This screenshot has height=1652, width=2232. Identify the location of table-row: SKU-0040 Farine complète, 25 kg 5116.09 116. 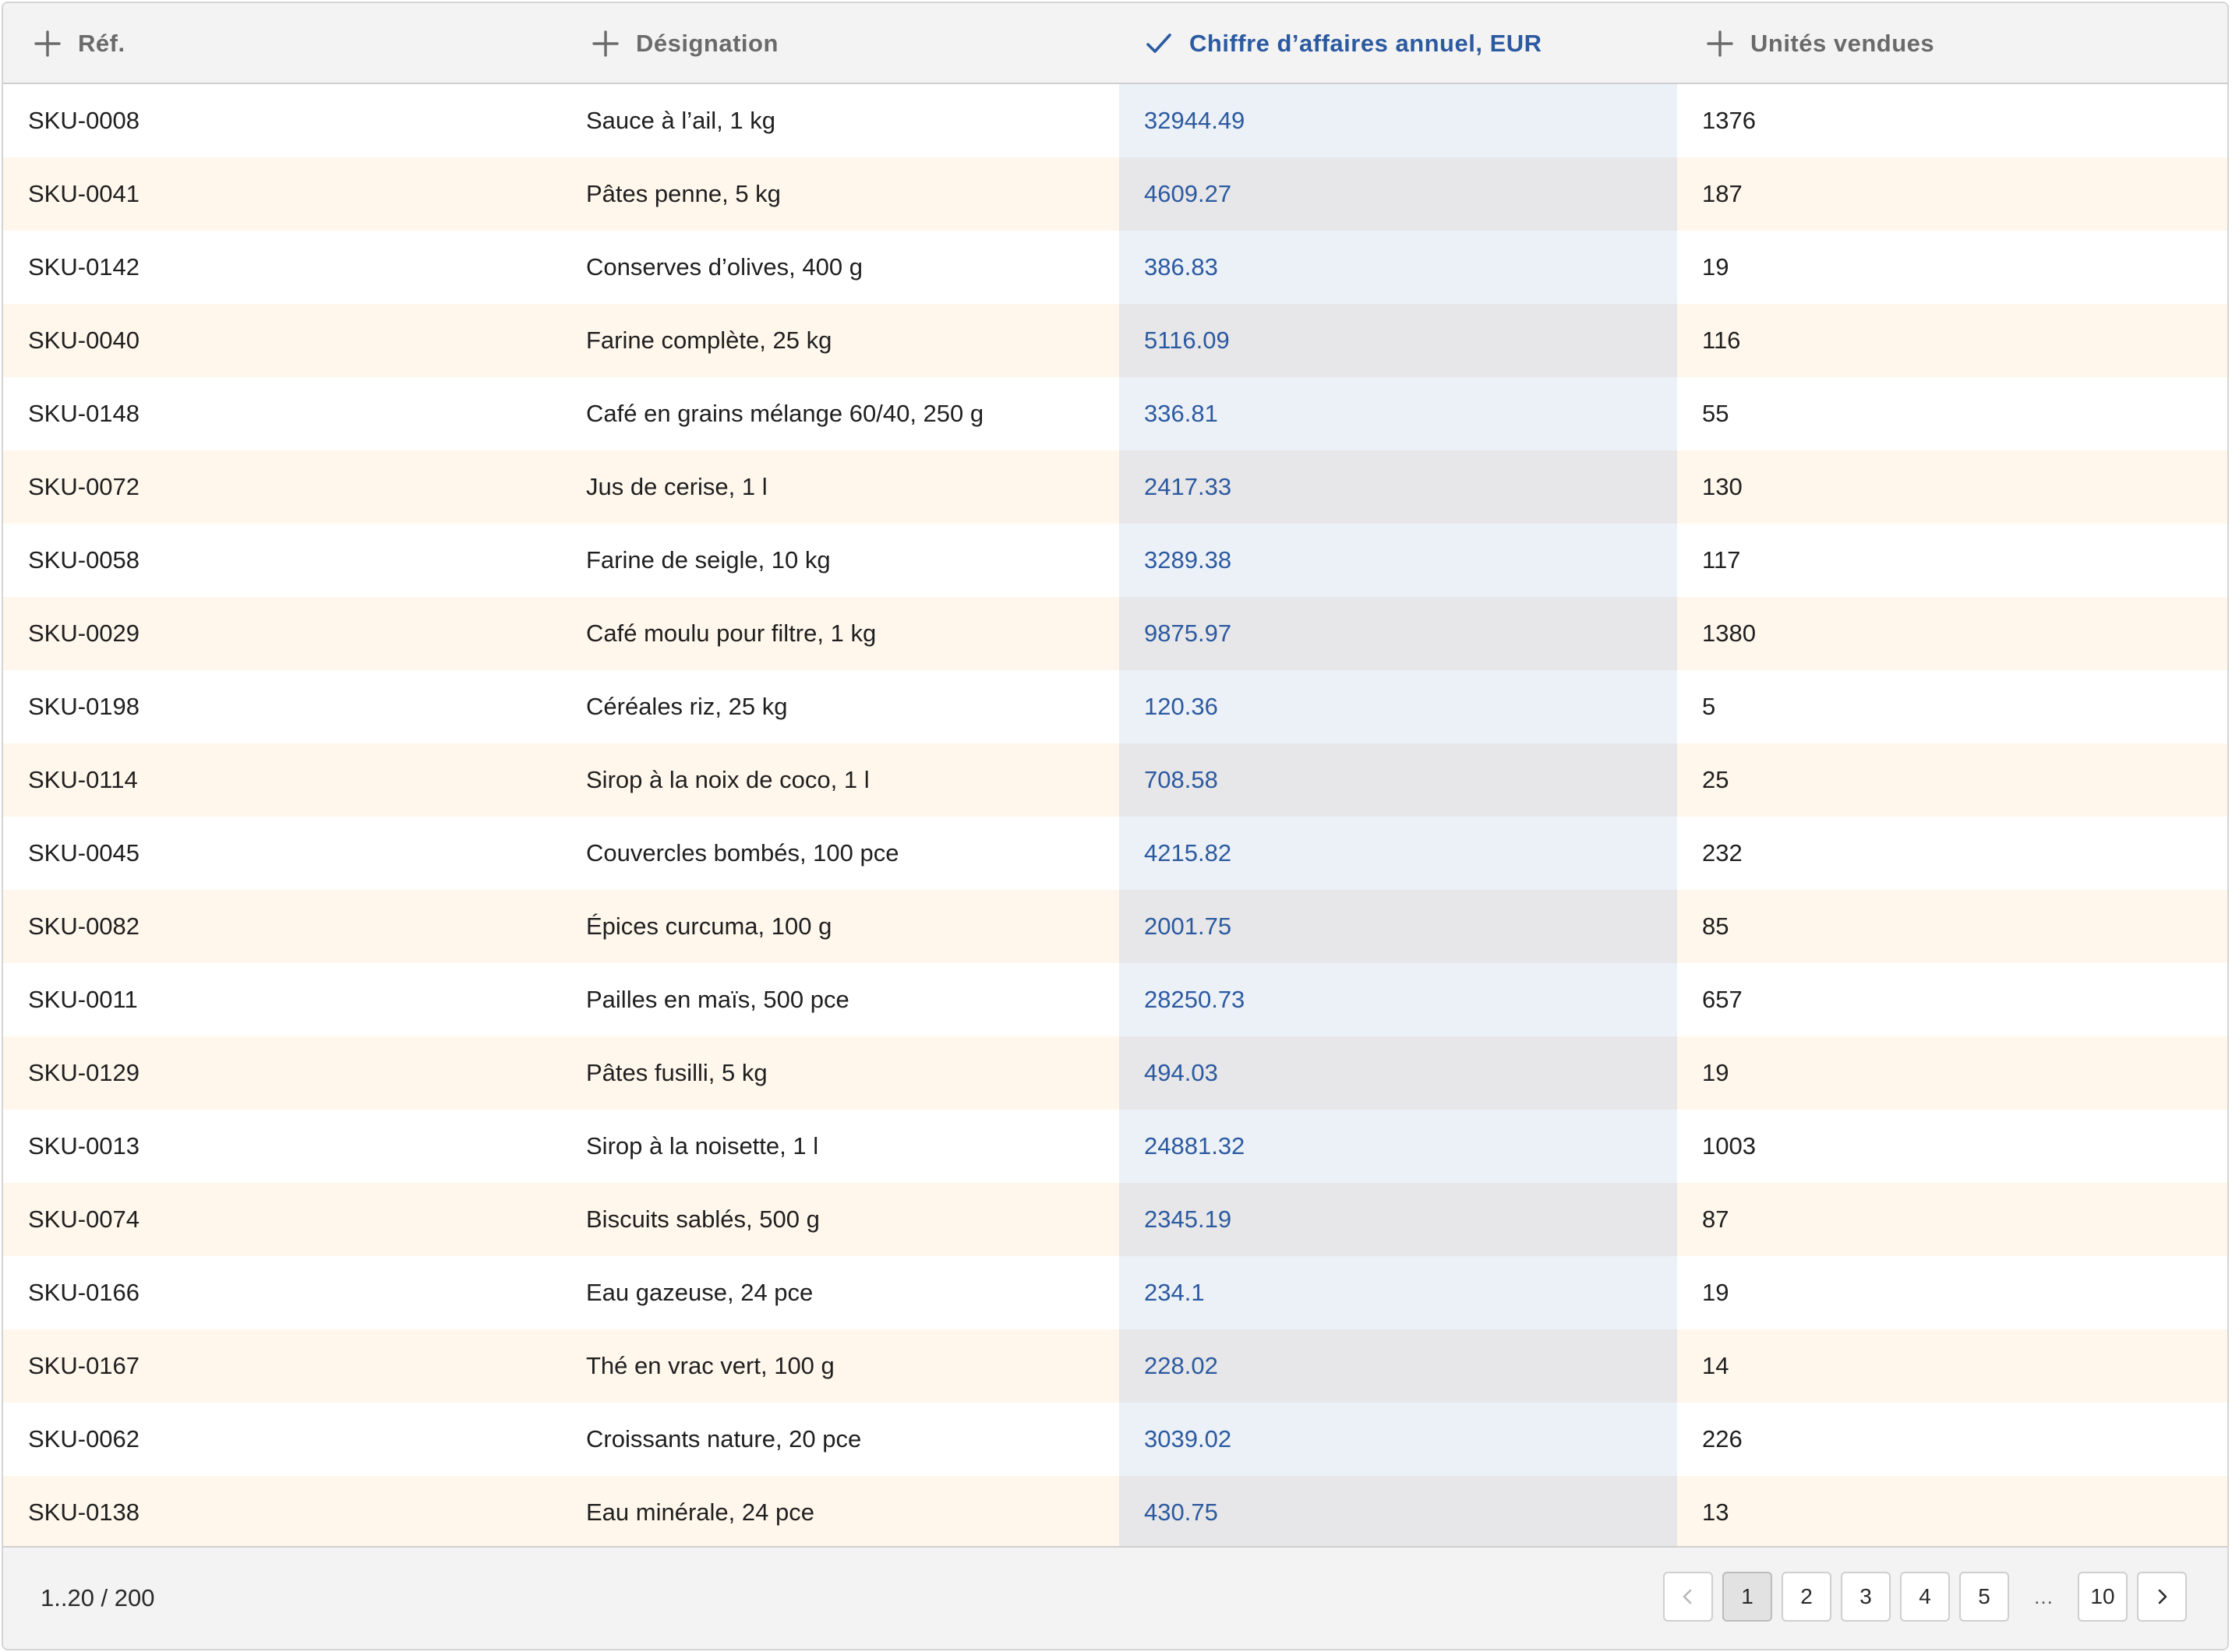
(1115, 341).